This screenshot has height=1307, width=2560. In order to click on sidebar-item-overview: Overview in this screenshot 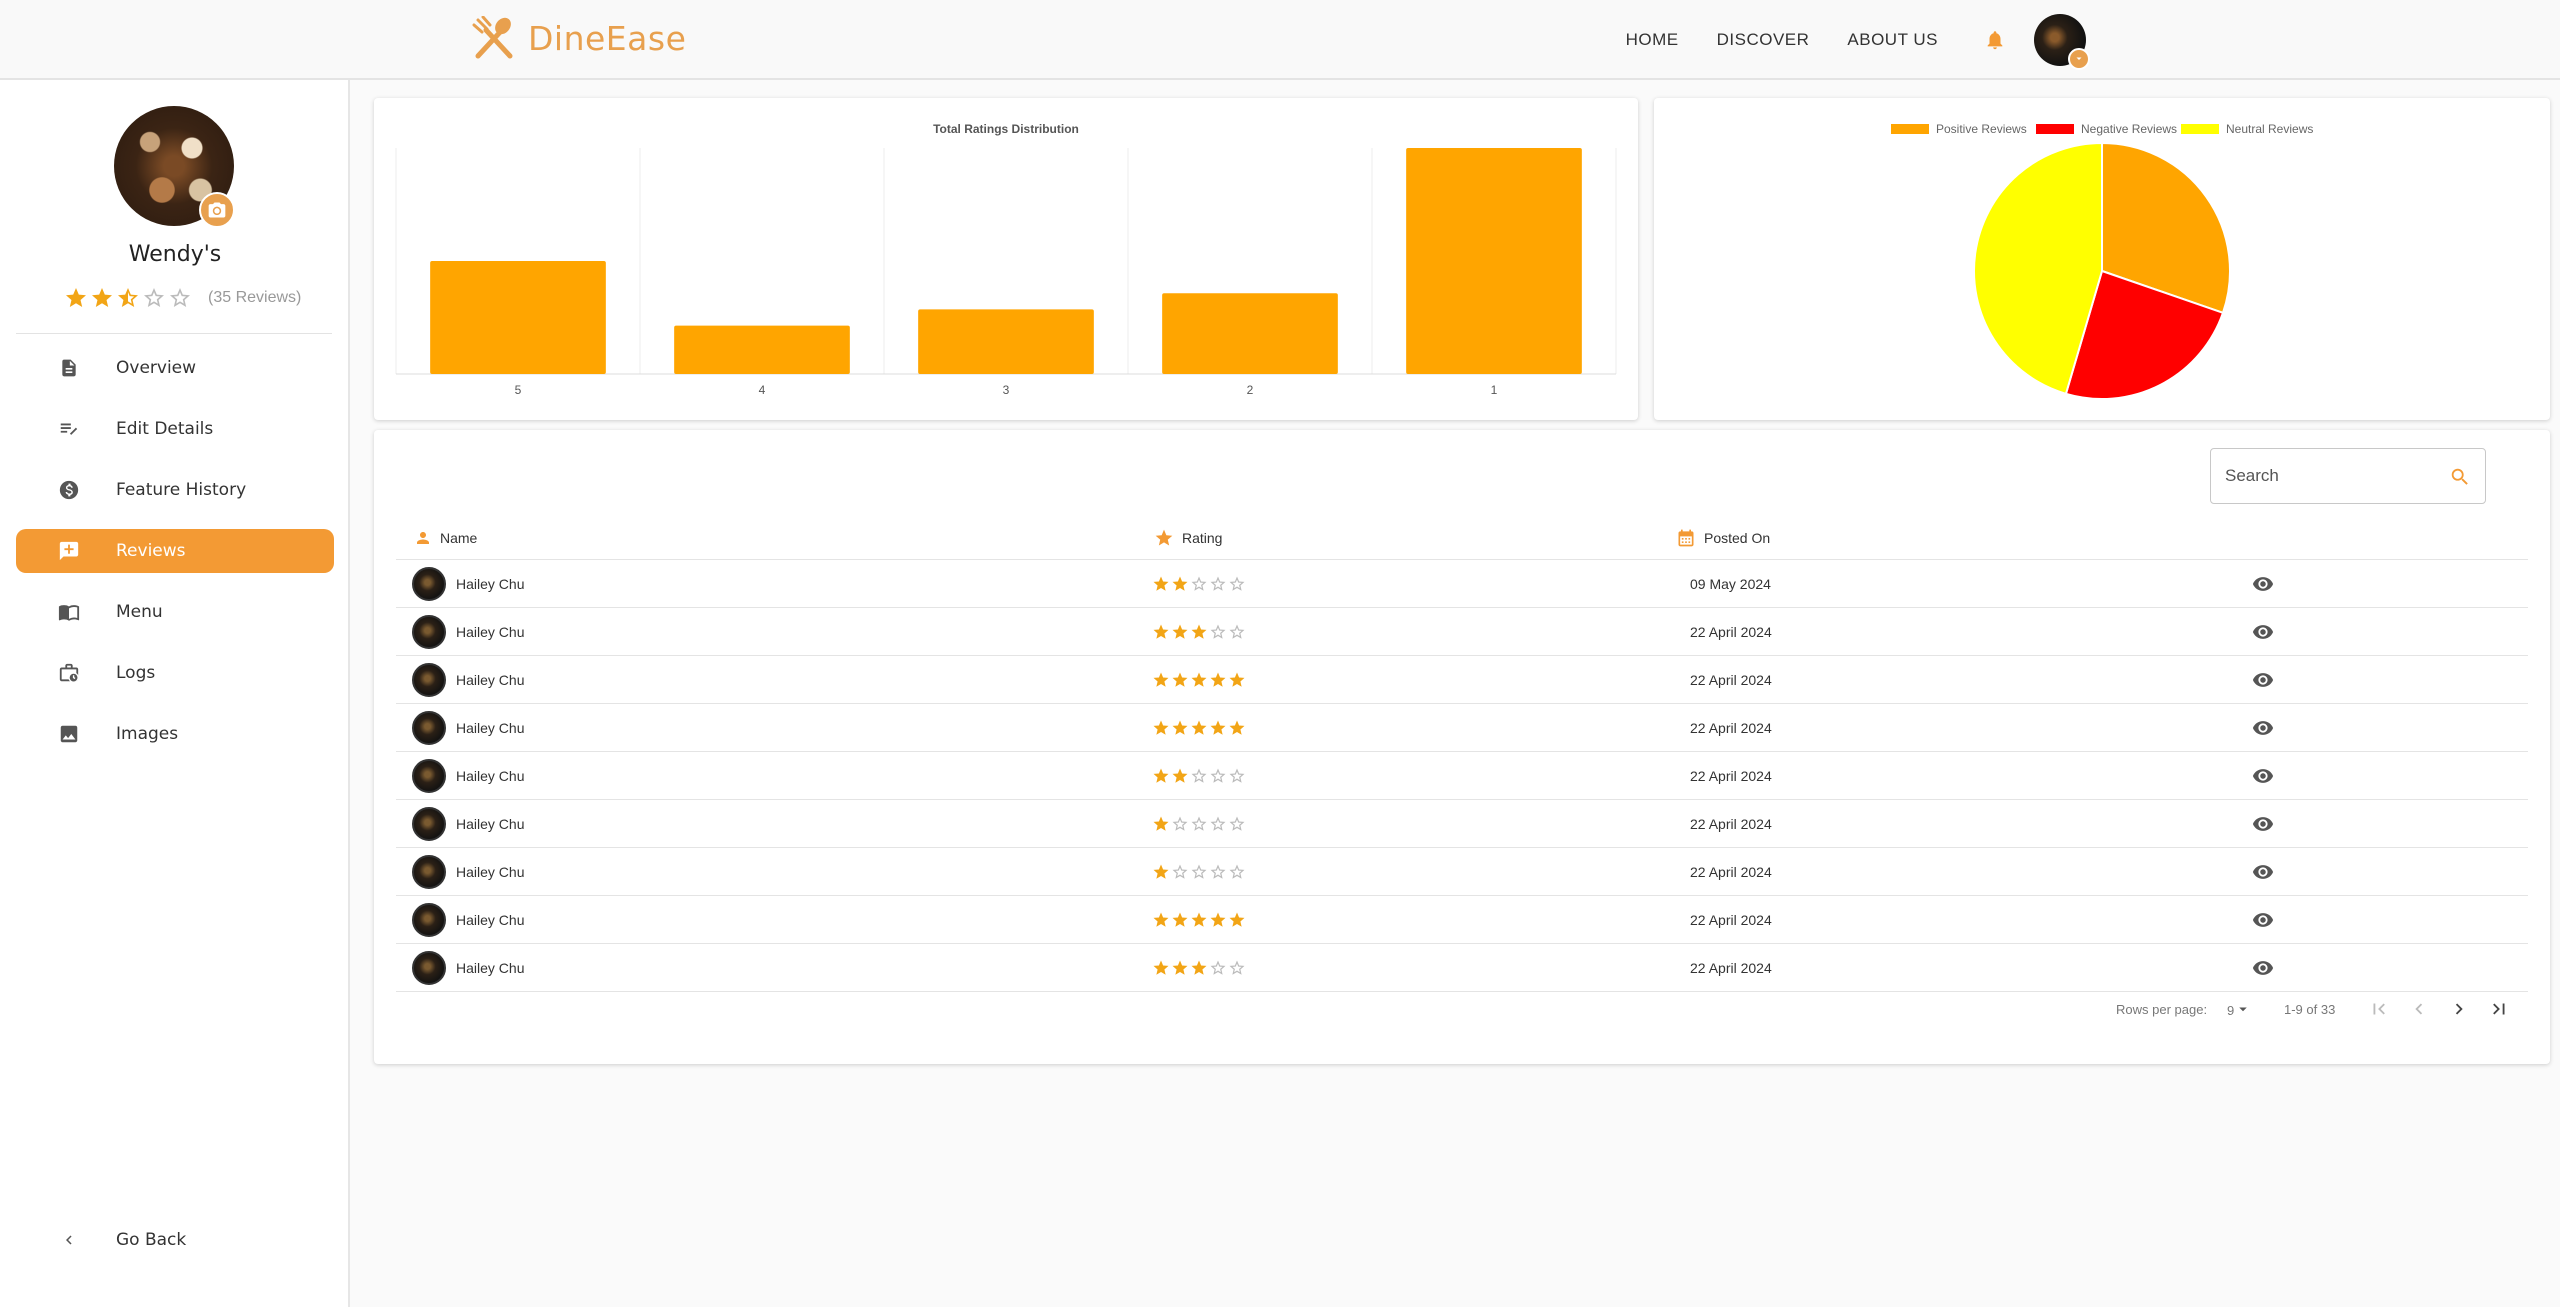, I will do `click(175, 368)`.